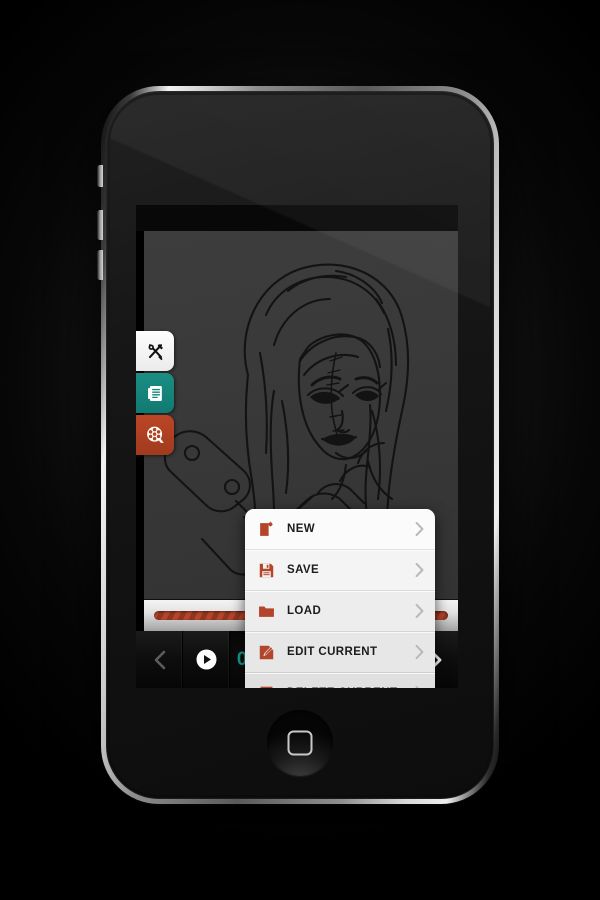 The height and width of the screenshot is (900, 600). I want to click on volume-up-button, so click(100, 225).